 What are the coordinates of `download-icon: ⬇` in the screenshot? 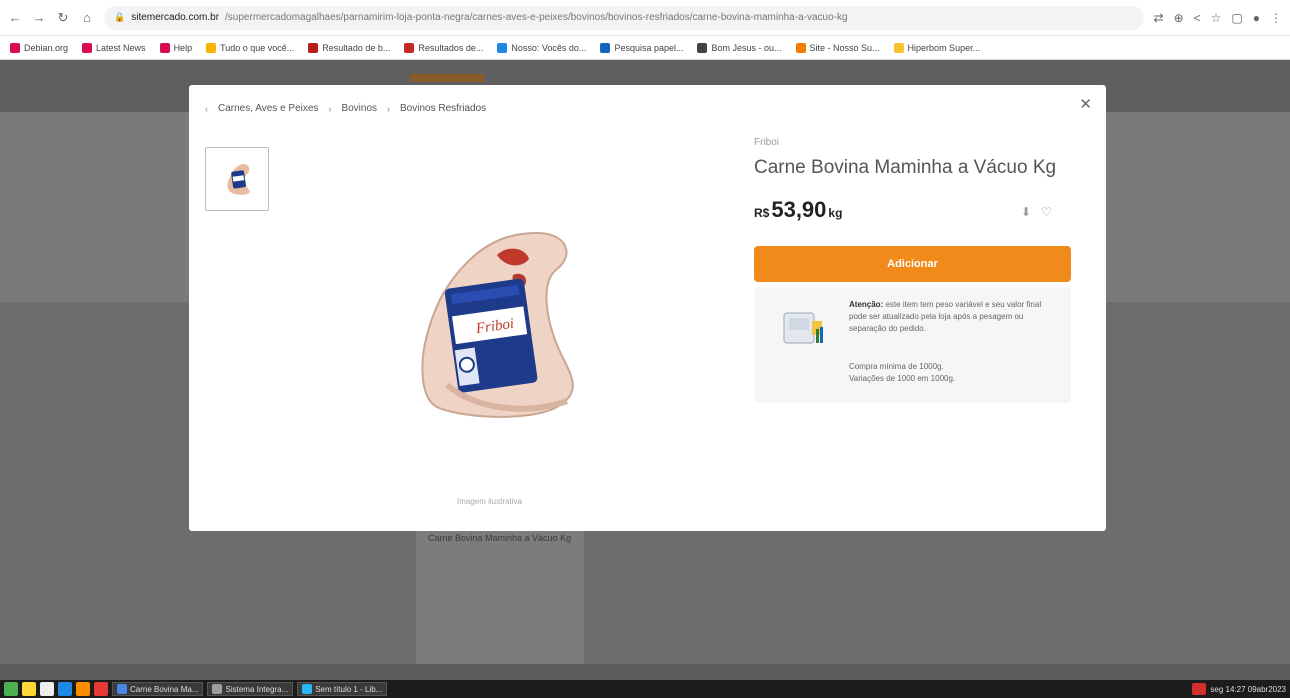 It's located at (1026, 212).